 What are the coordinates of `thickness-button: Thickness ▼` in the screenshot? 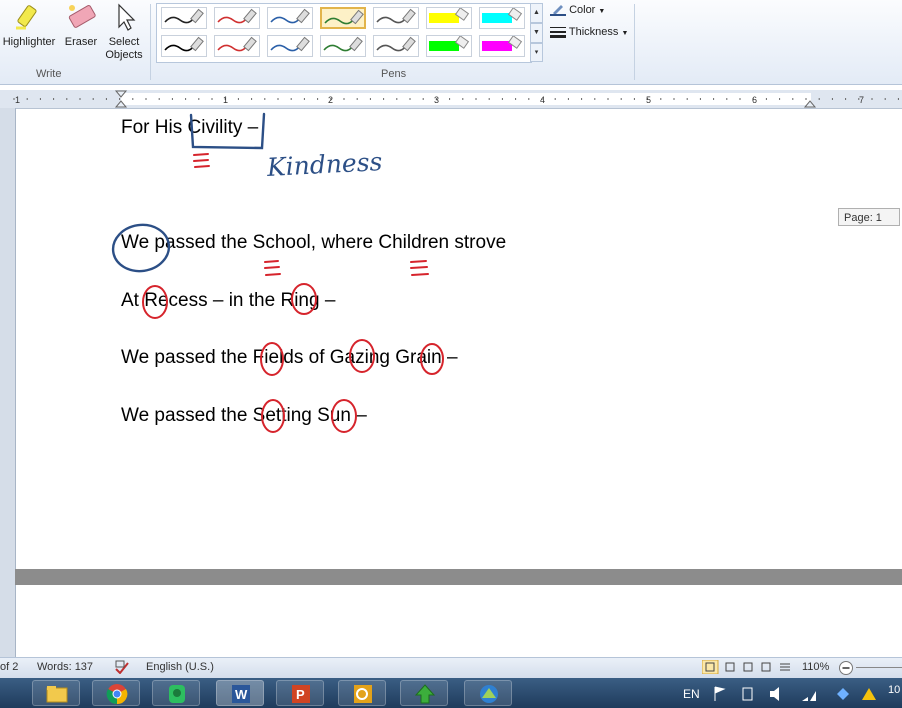 It's located at (589, 32).